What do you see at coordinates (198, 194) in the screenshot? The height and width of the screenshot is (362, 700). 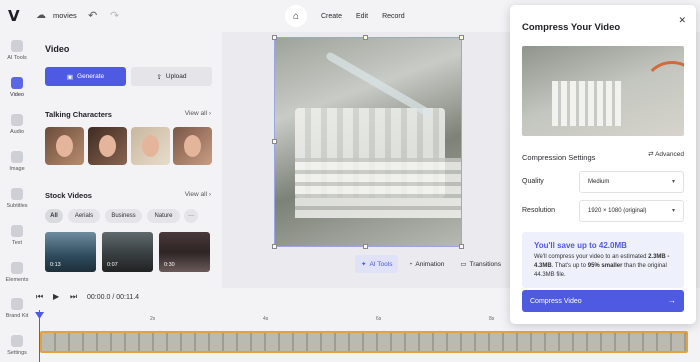 I see `stock-view-all-link: View all ›` at bounding box center [198, 194].